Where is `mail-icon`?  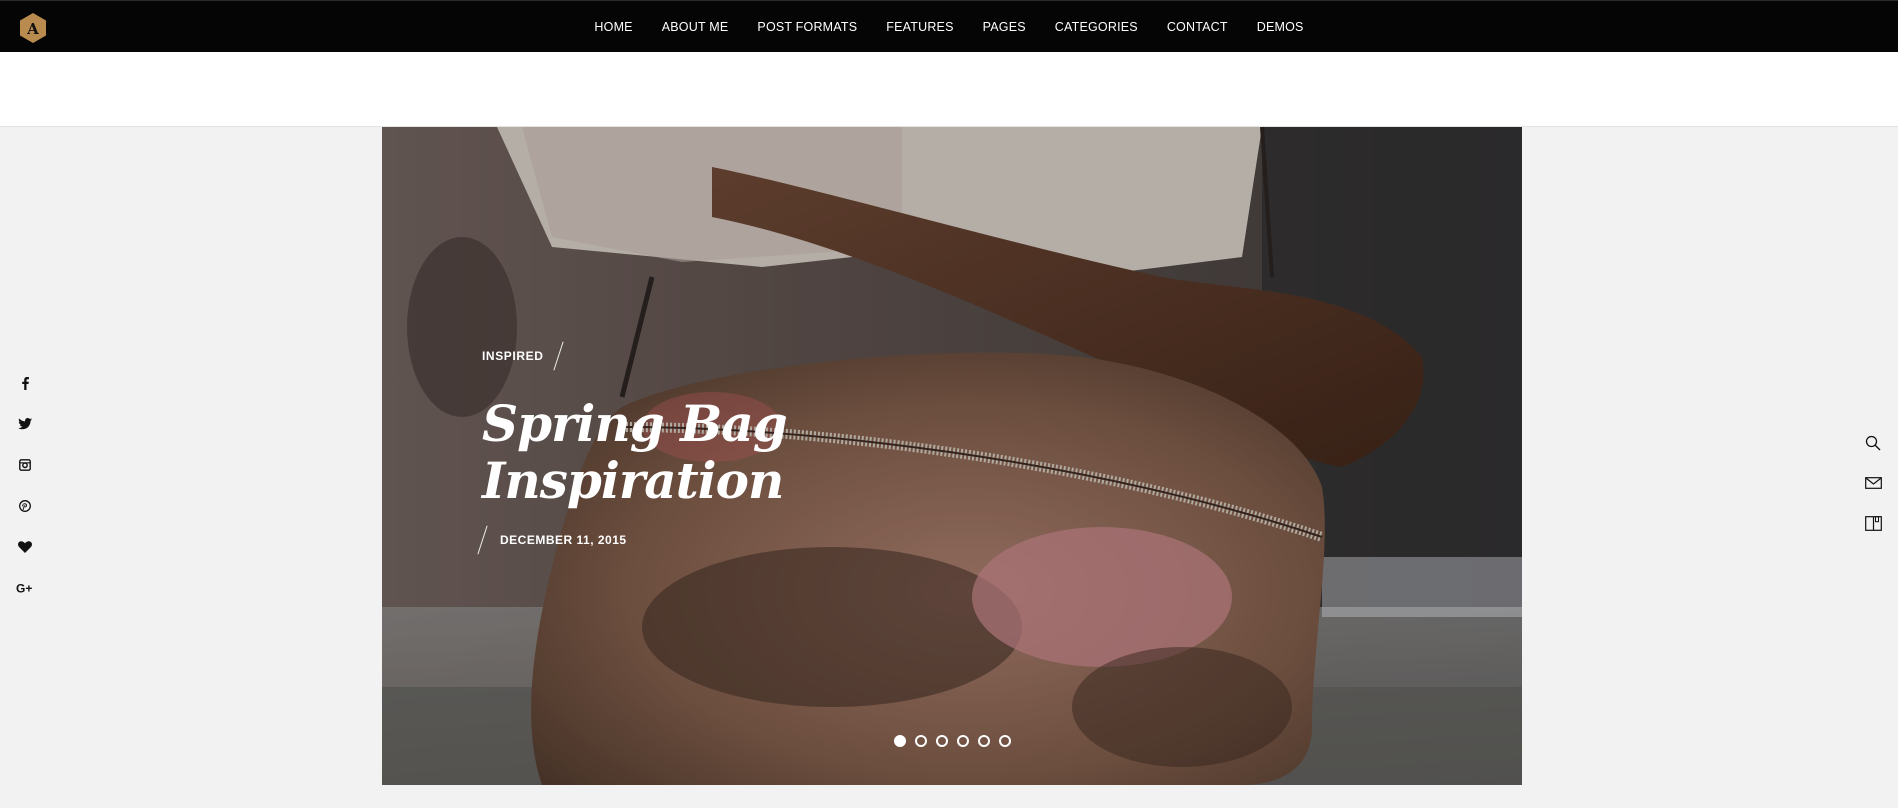 mail-icon is located at coordinates (1873, 483).